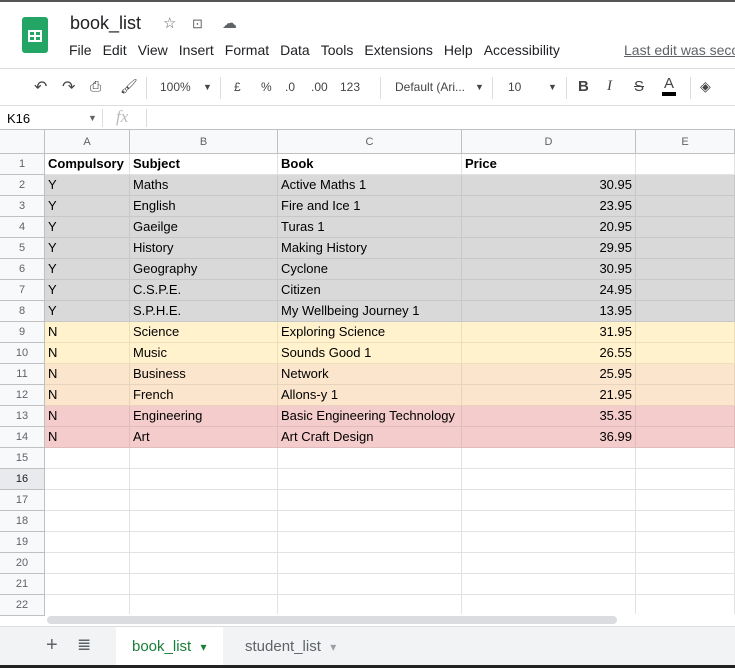 The width and height of the screenshot is (735, 668). Describe the element at coordinates (685, 563) in the screenshot. I see `cell-e20` at that location.